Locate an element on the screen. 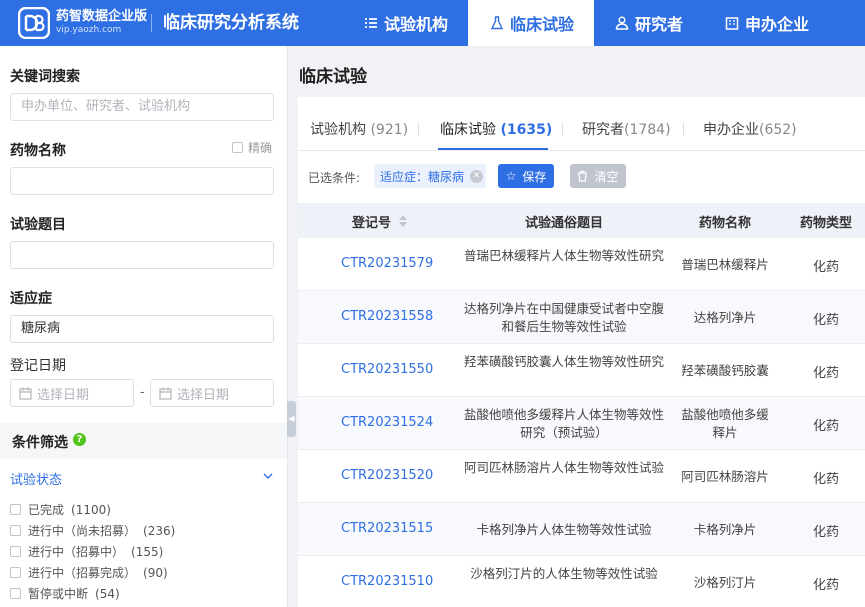 The height and width of the screenshot is (607, 865). nav-trial-institutions: 试验机构 is located at coordinates (406, 23).